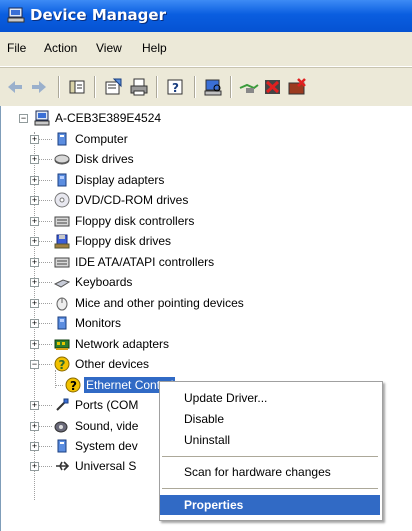  I want to click on mouse-icon, so click(62, 303).